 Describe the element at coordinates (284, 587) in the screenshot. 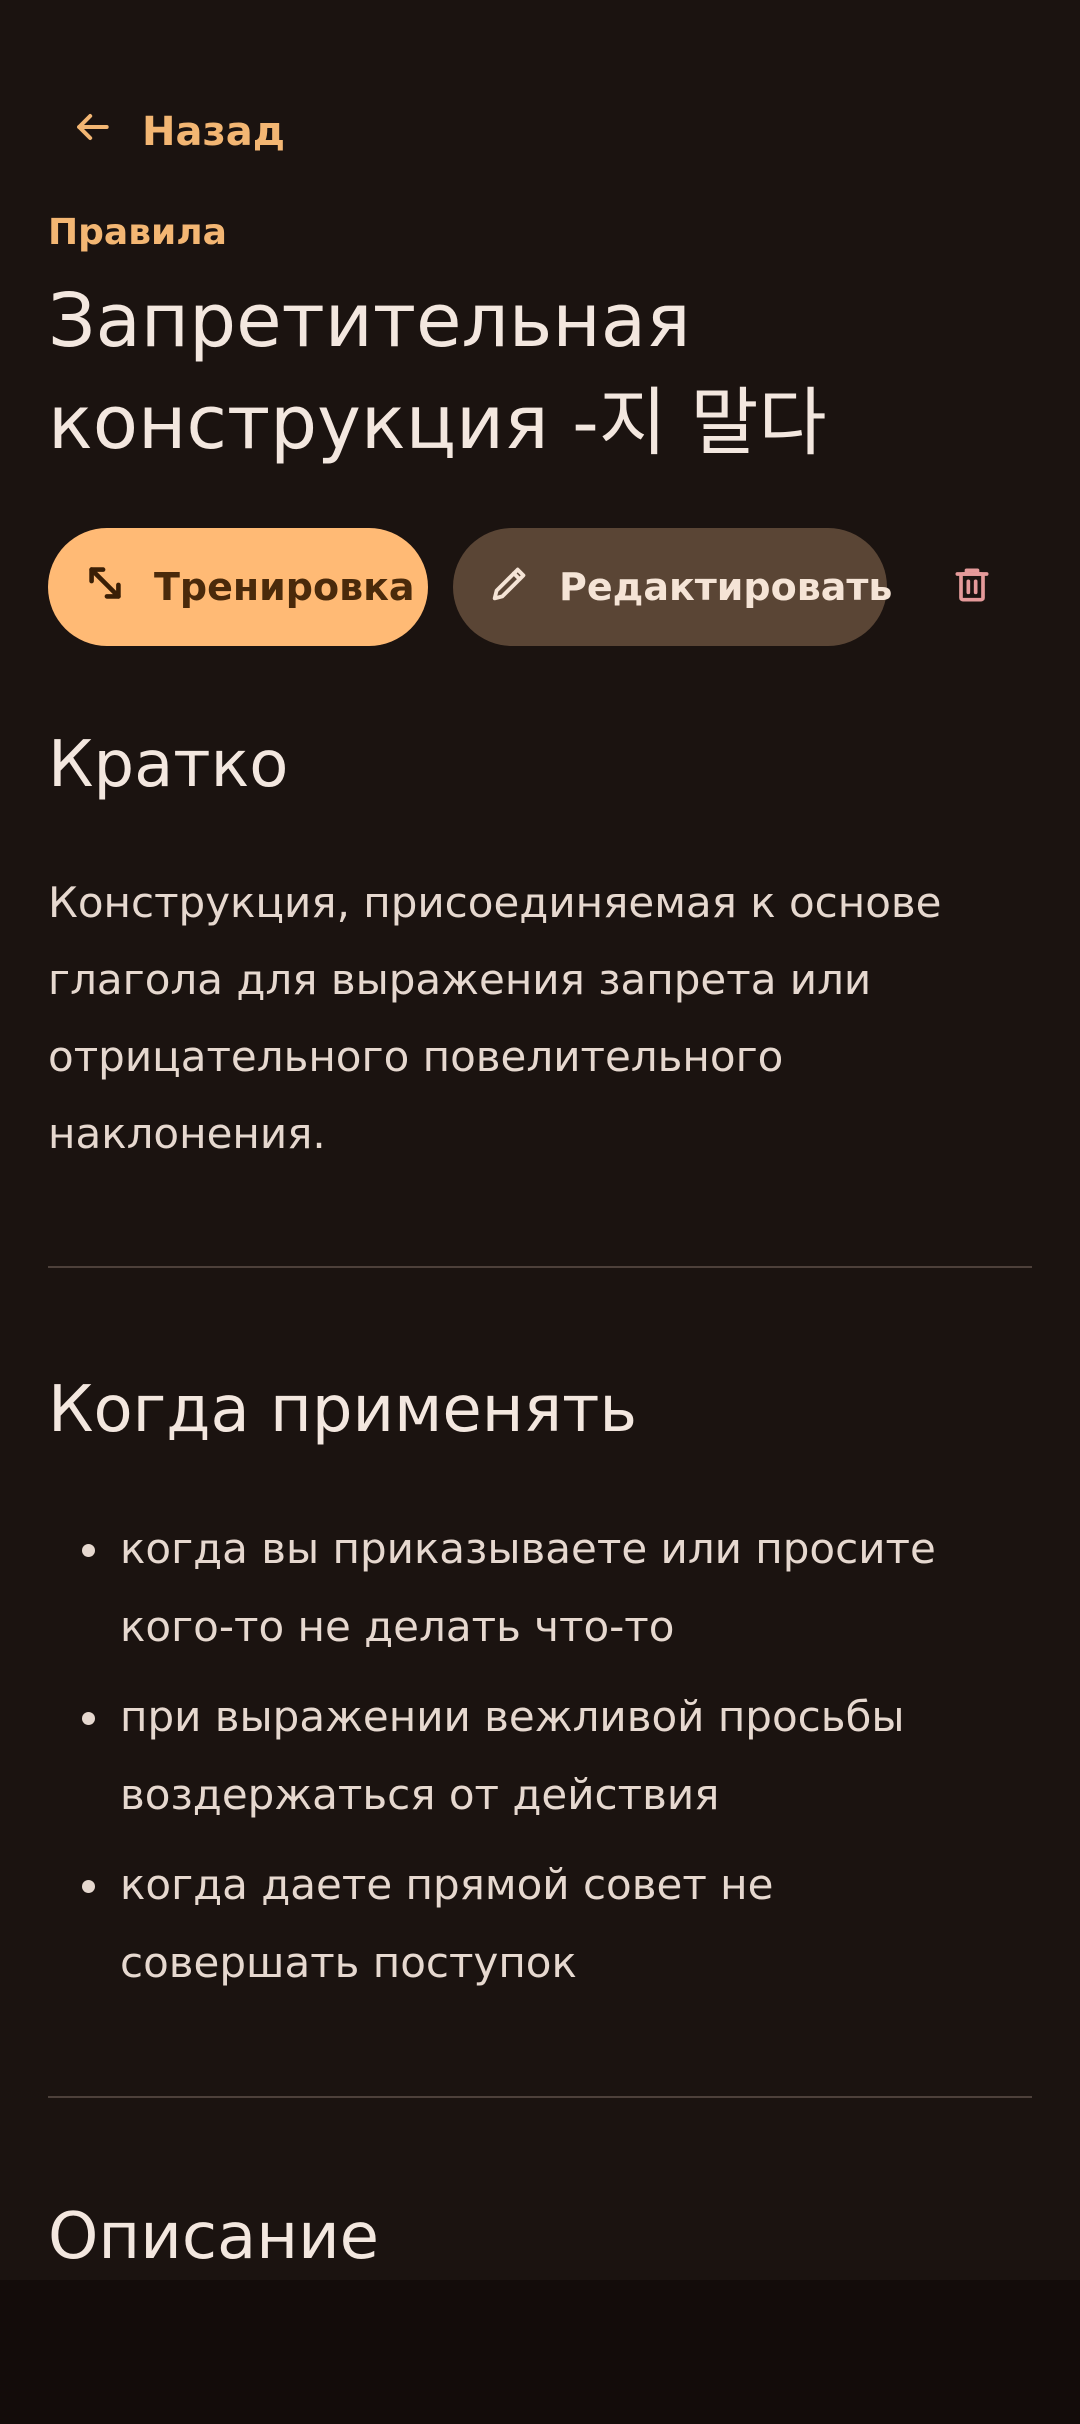

I see `train-button-label: Тренировка` at that location.